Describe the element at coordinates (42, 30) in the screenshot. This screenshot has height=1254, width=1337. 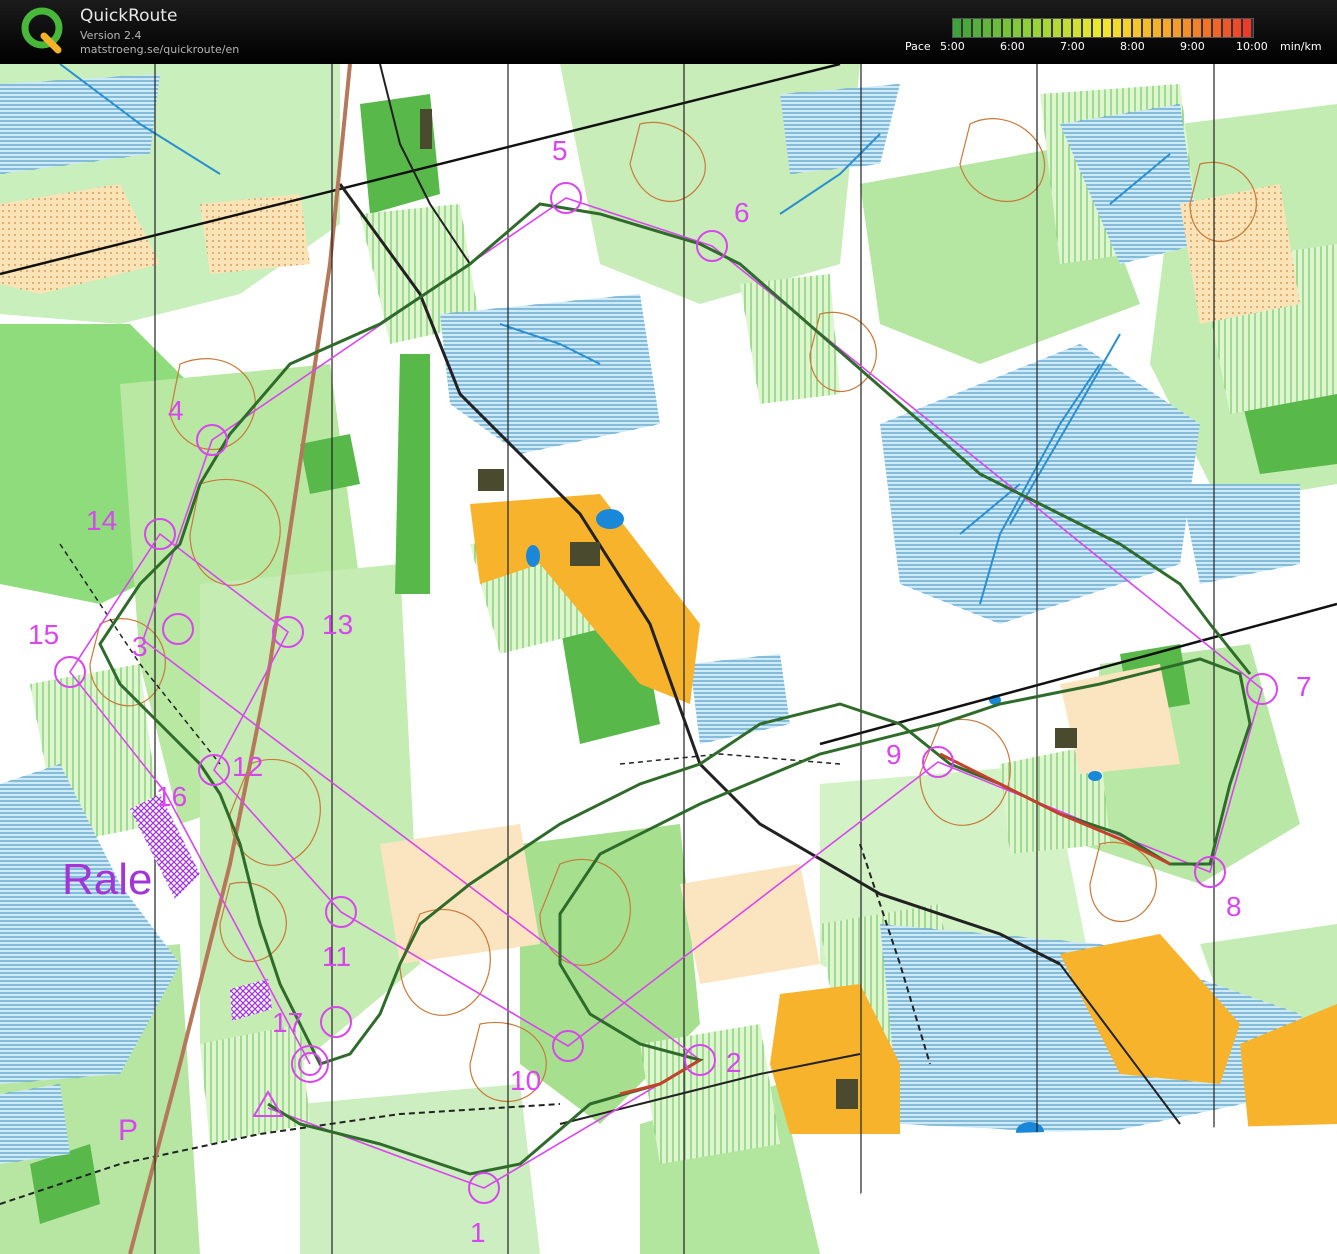
I see `quickroute-logo-icon` at that location.